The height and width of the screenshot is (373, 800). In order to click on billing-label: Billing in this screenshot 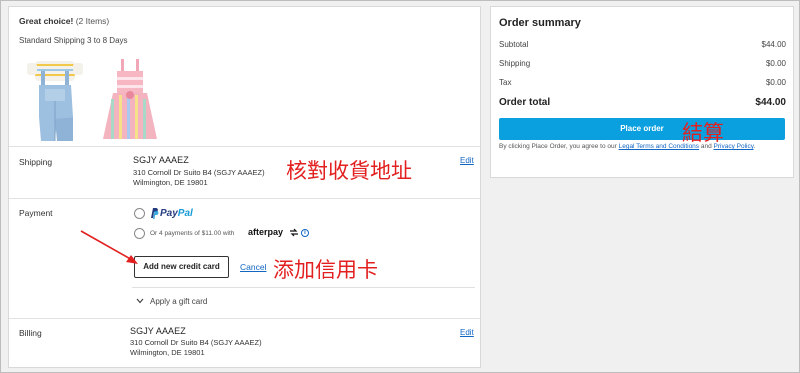, I will do `click(30, 333)`.